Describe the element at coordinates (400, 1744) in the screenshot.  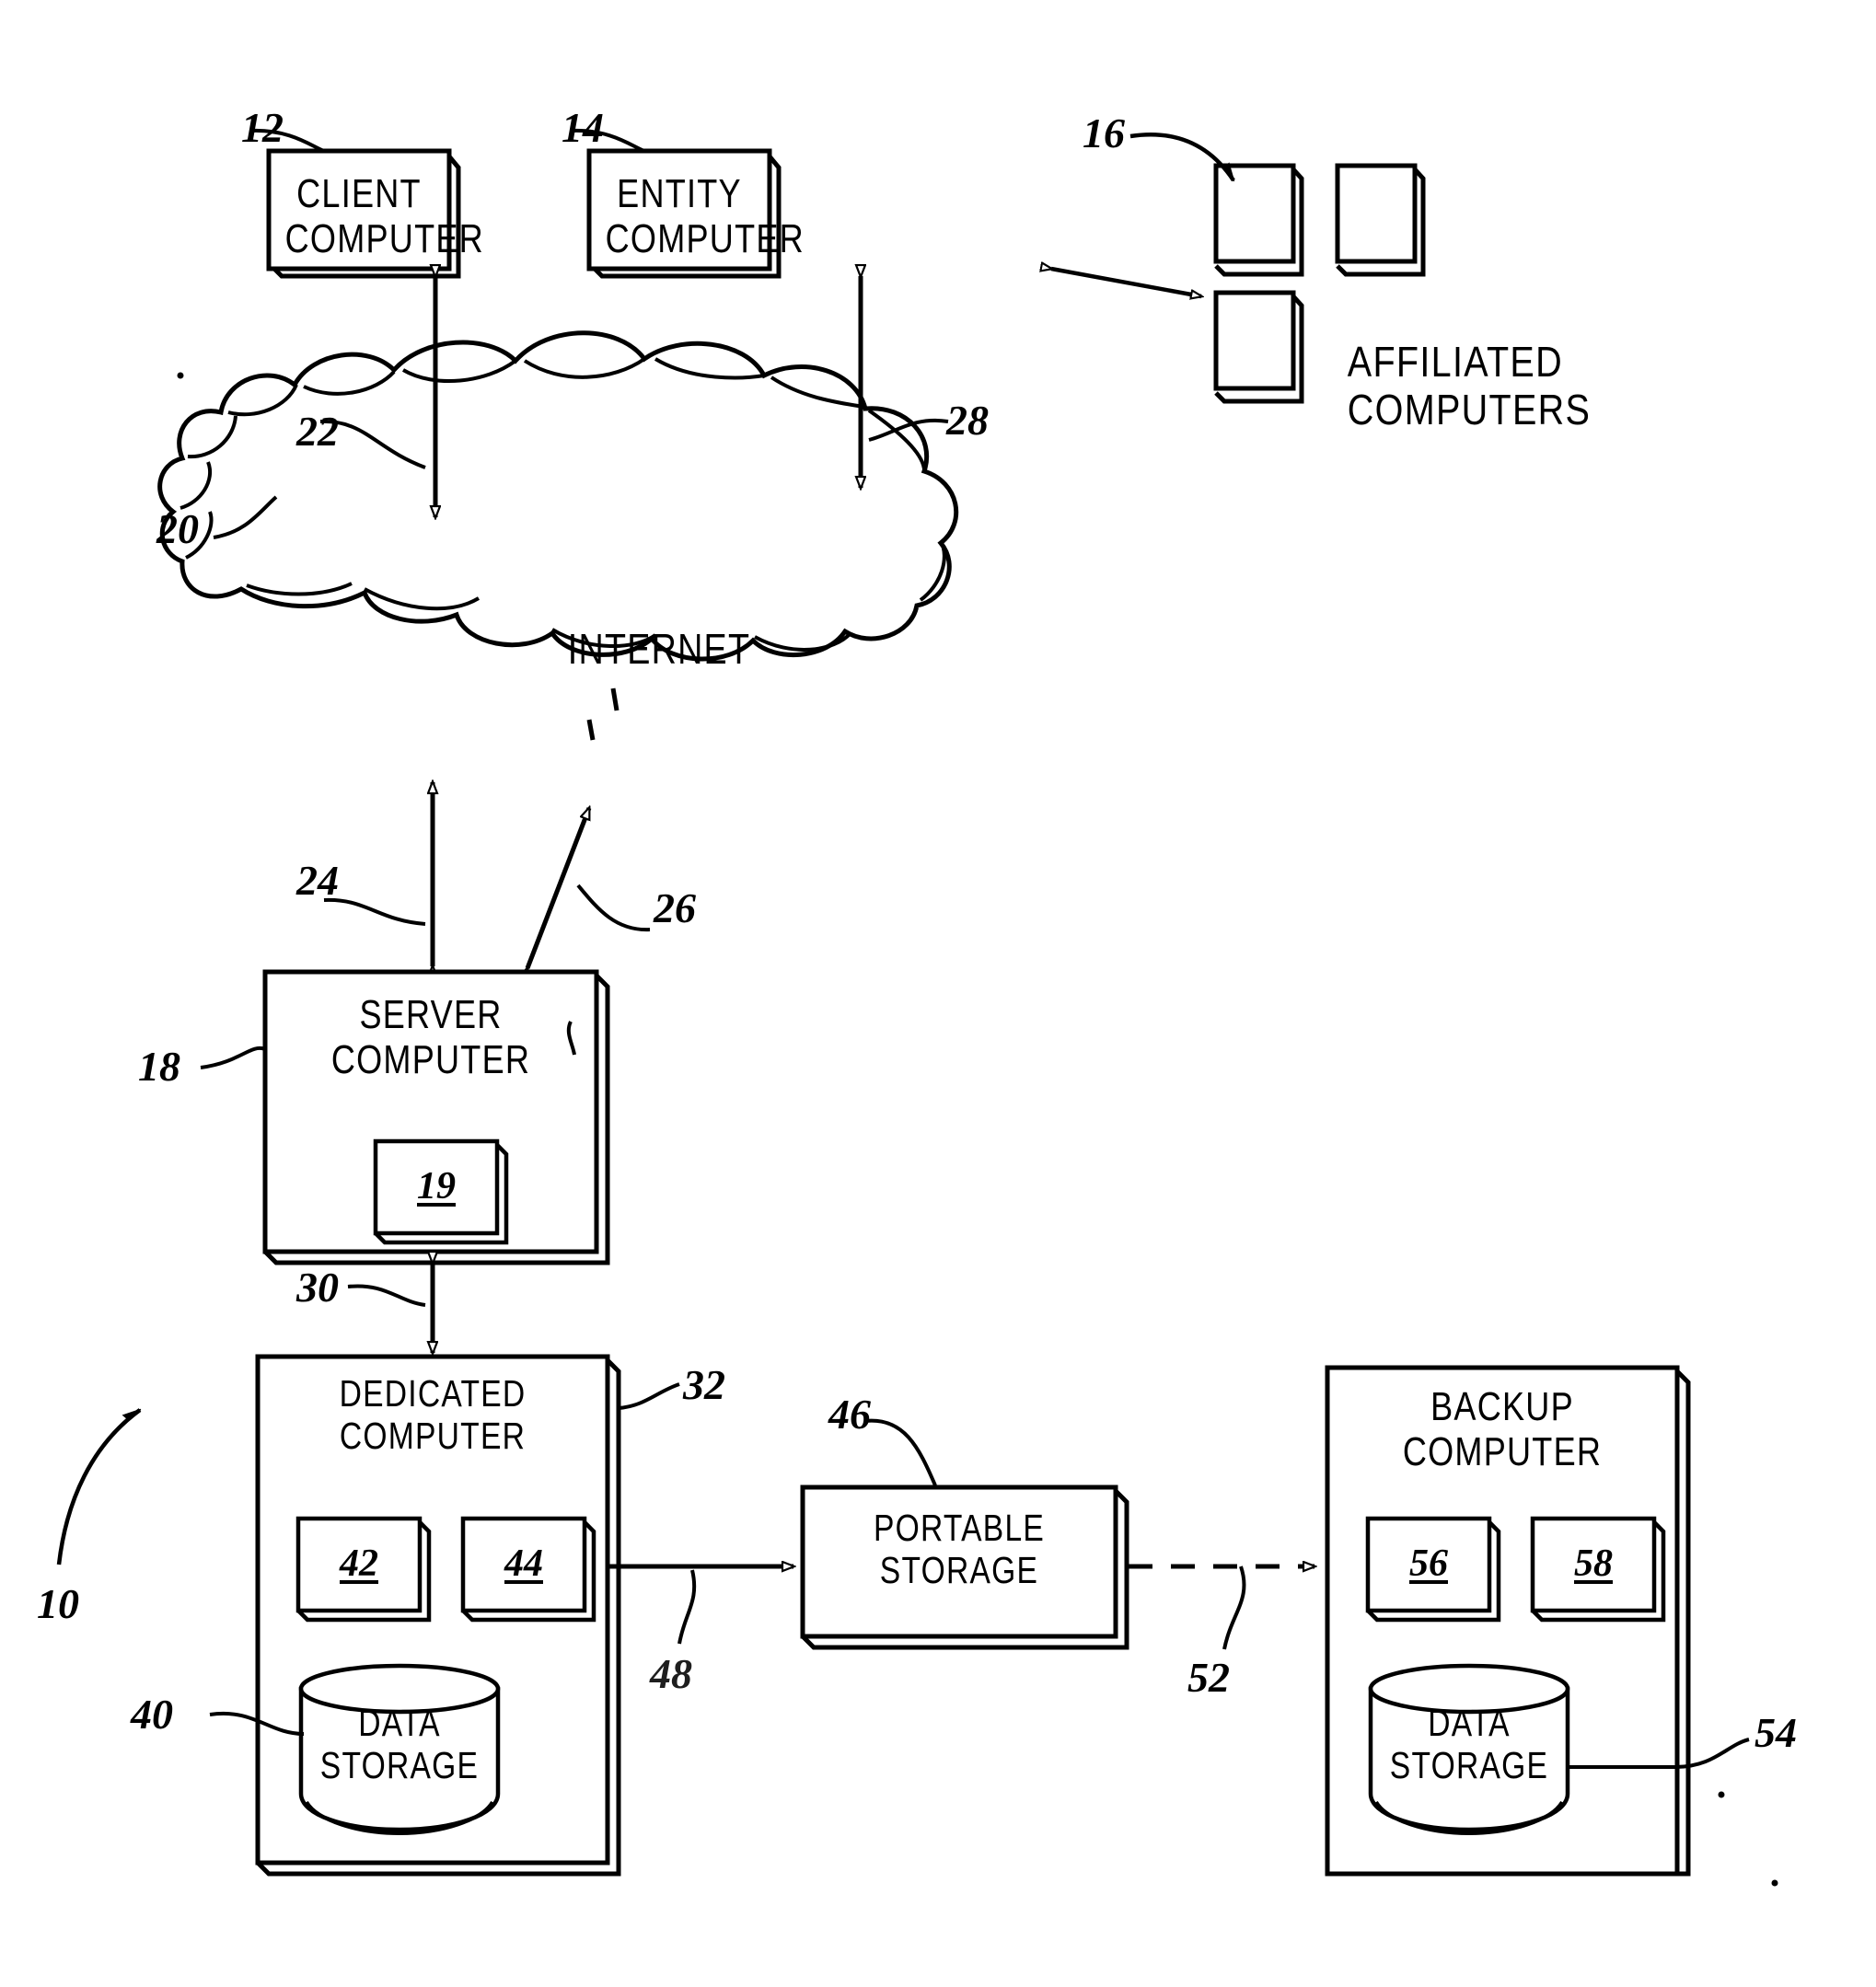
I see `dedicated-data-storage-label: DATA STORAGE` at that location.